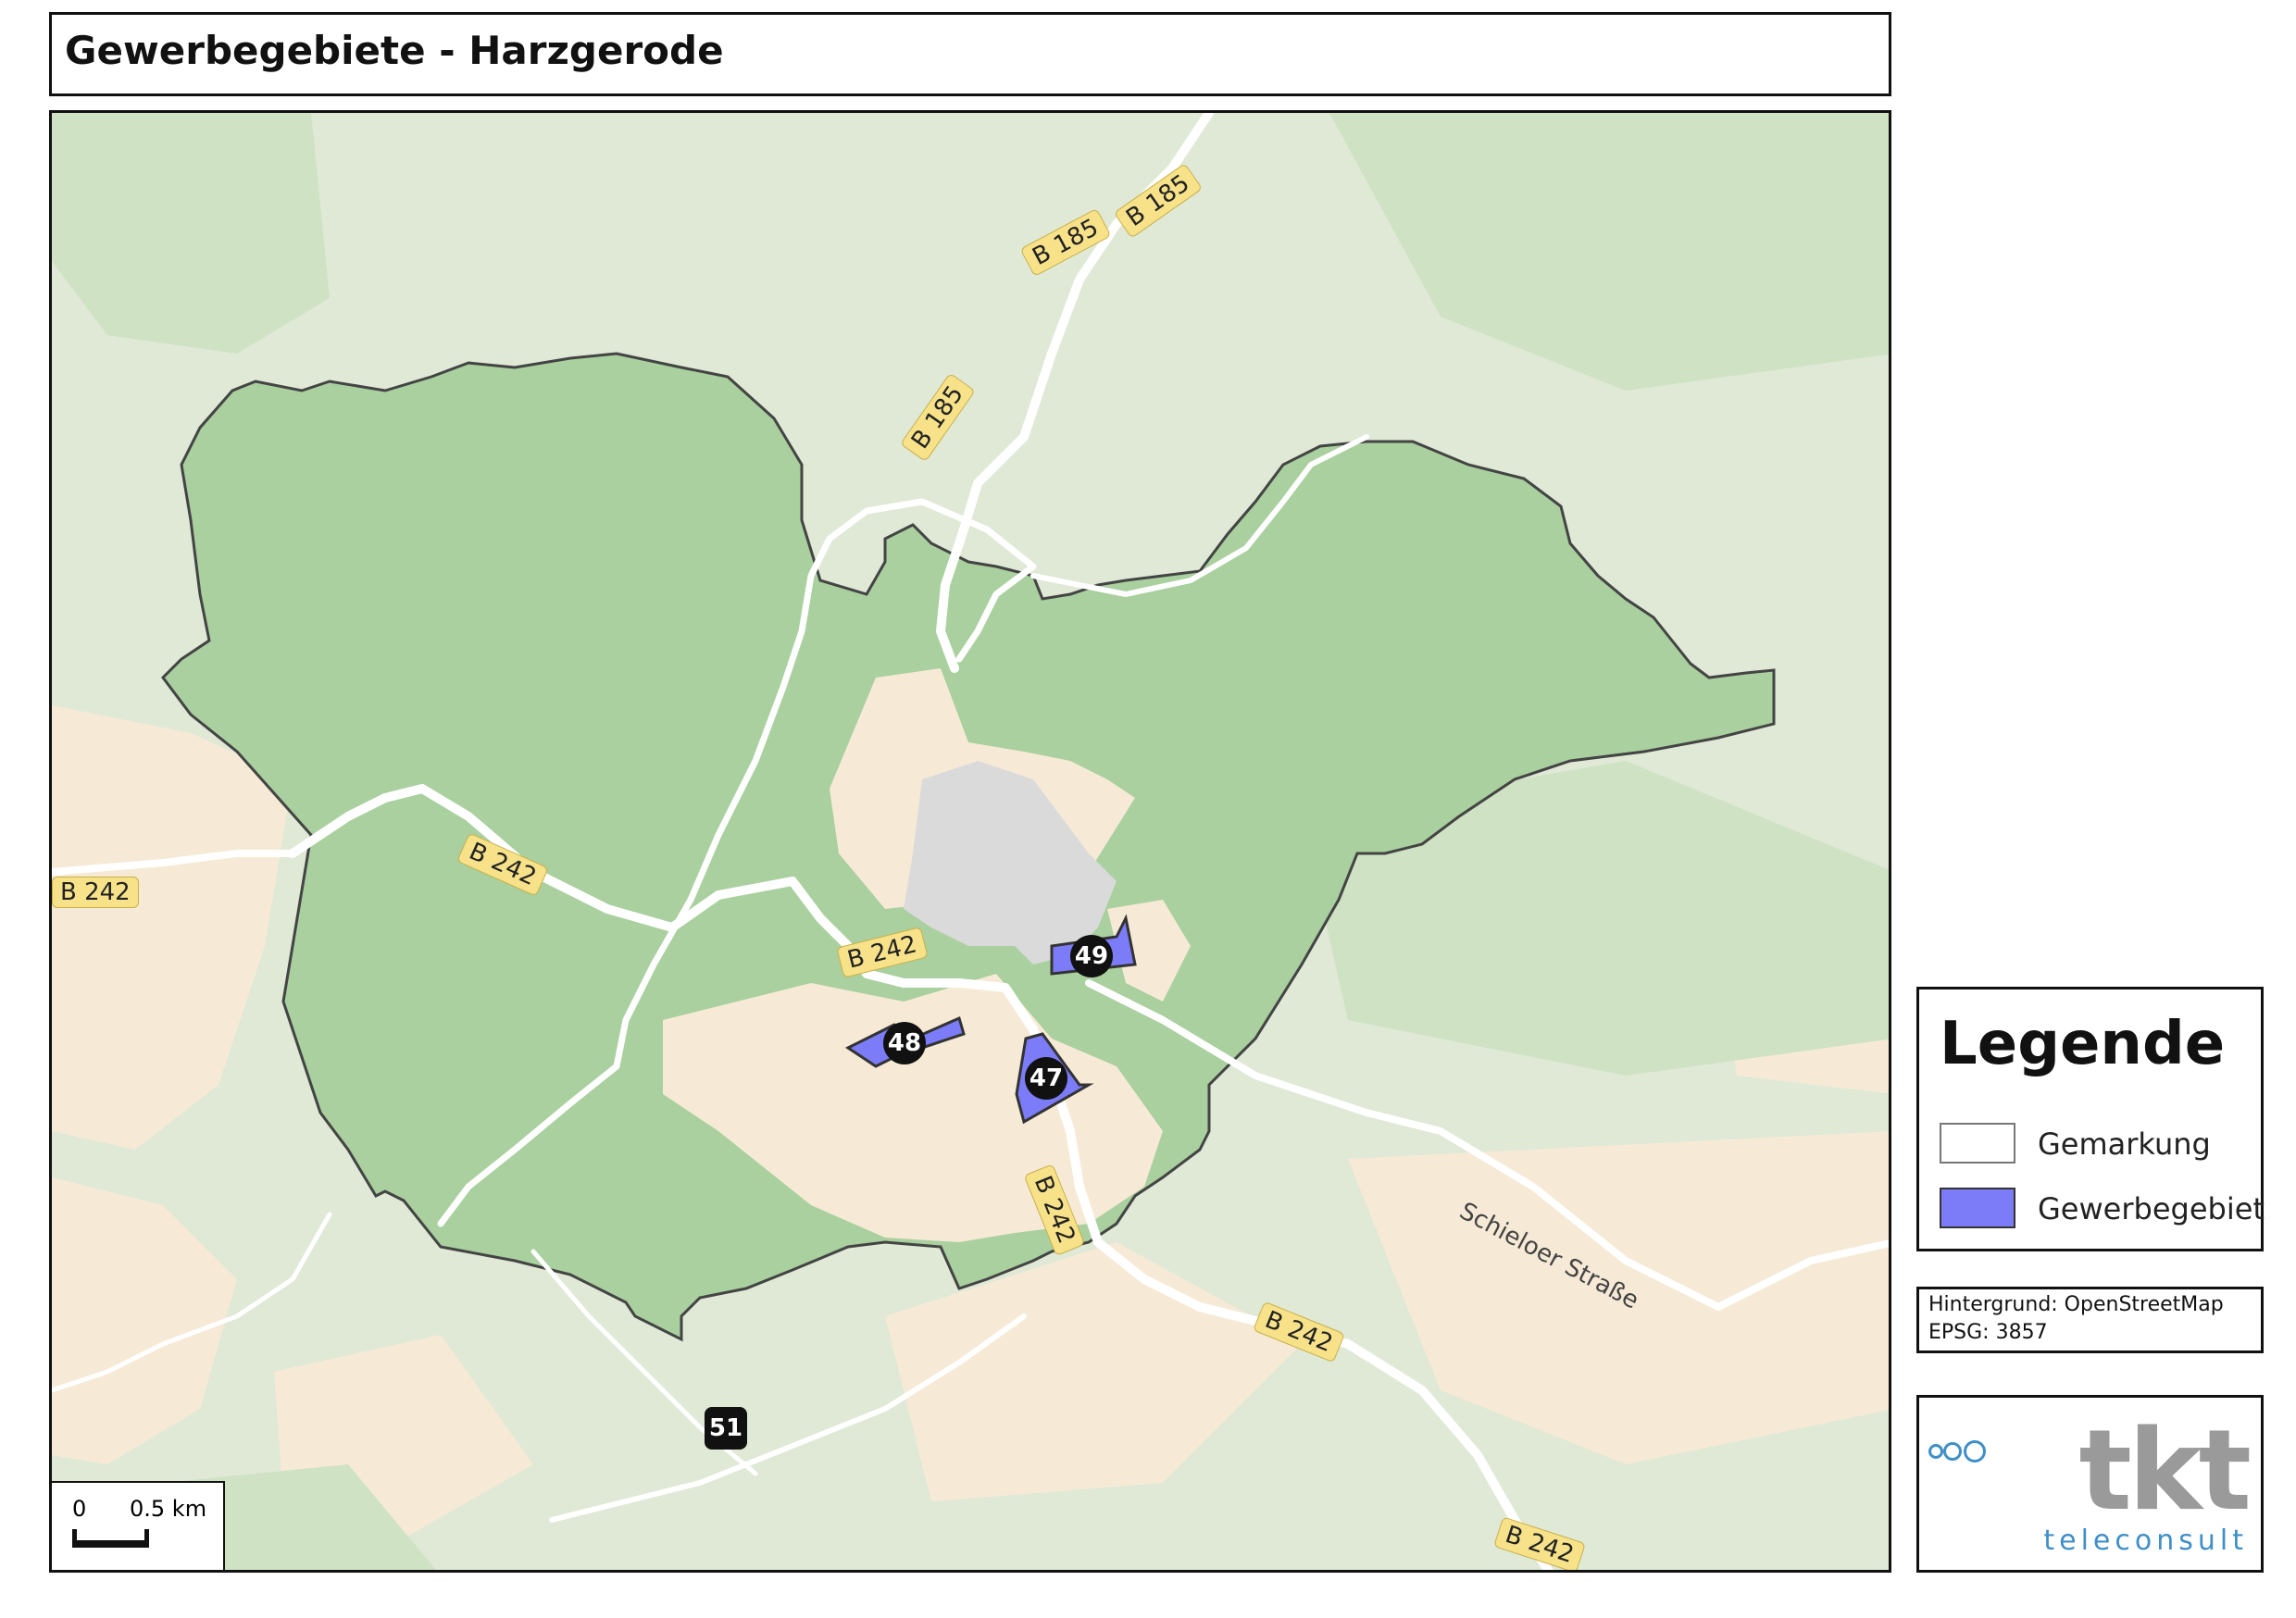 The width and height of the screenshot is (2296, 1618). I want to click on logo-dot-medium, so click(1952, 1451).